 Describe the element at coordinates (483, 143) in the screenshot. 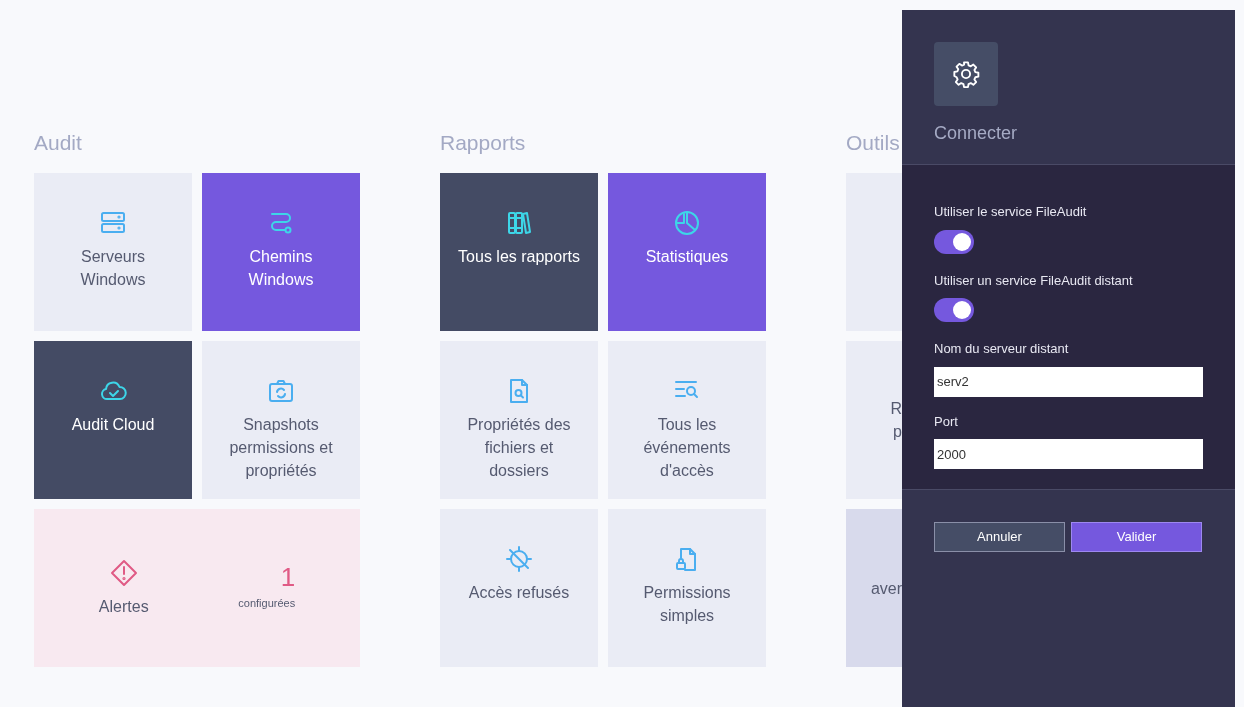

I see `section-title: Rapports` at that location.